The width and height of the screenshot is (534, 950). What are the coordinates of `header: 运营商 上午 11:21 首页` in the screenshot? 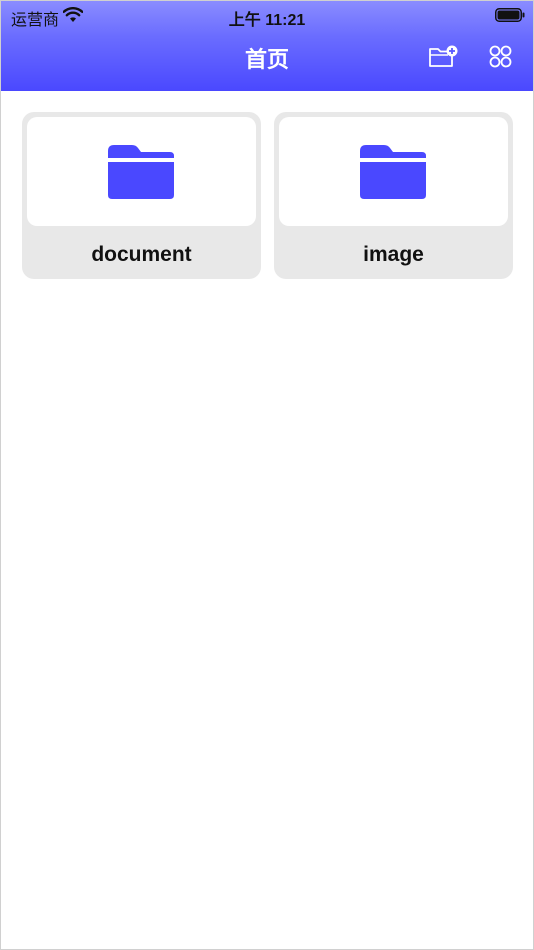 It's located at (267, 46).